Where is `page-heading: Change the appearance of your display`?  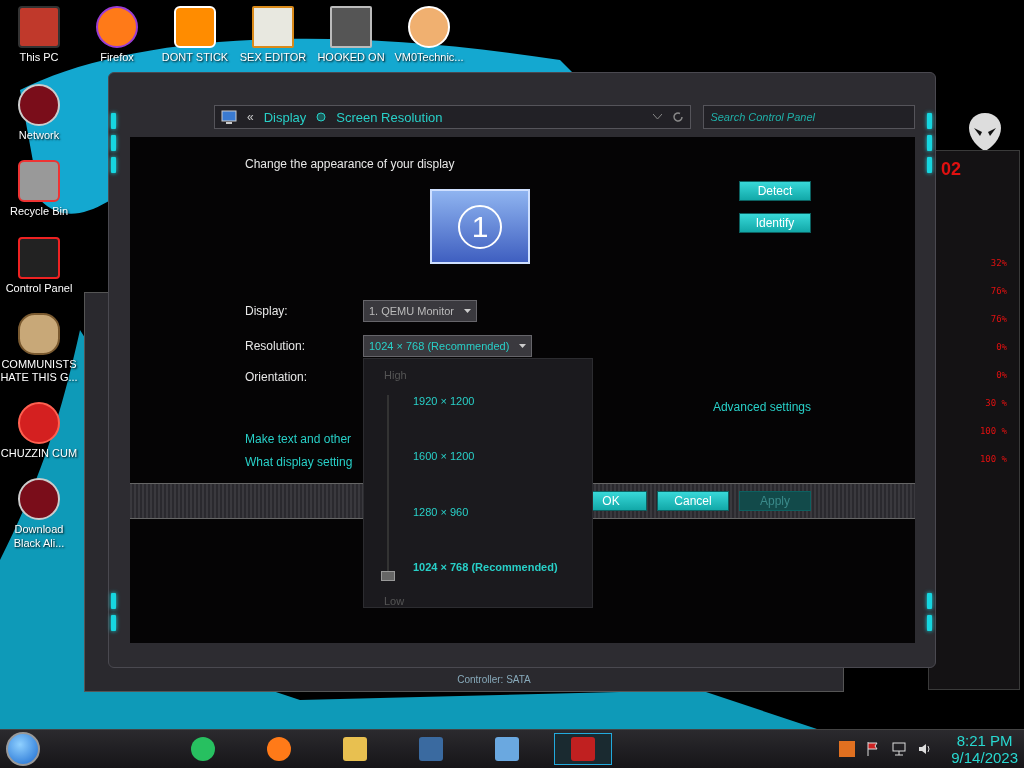 page-heading: Change the appearance of your display is located at coordinates (350, 164).